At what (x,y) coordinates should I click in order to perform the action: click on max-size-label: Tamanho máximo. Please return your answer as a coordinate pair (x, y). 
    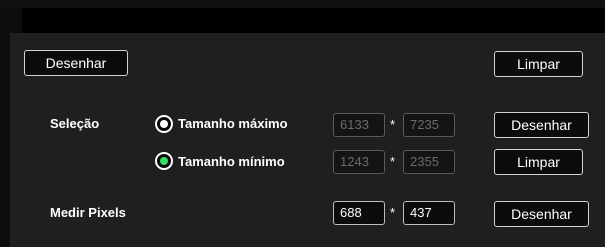
    Looking at the image, I should click on (233, 123).